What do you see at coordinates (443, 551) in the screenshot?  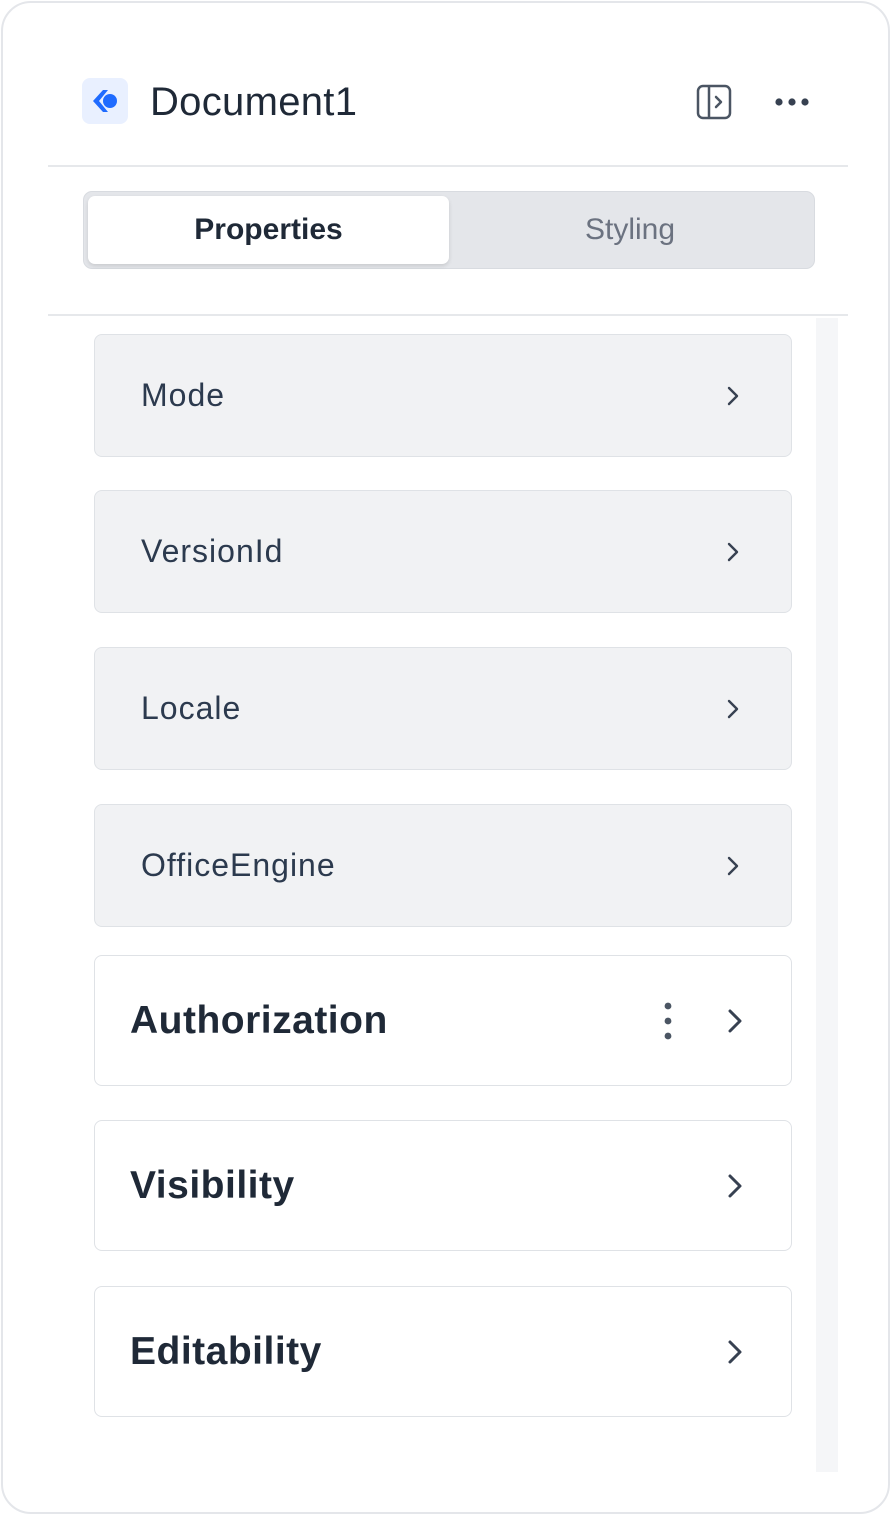 I see `section-versionid: VersionId` at bounding box center [443, 551].